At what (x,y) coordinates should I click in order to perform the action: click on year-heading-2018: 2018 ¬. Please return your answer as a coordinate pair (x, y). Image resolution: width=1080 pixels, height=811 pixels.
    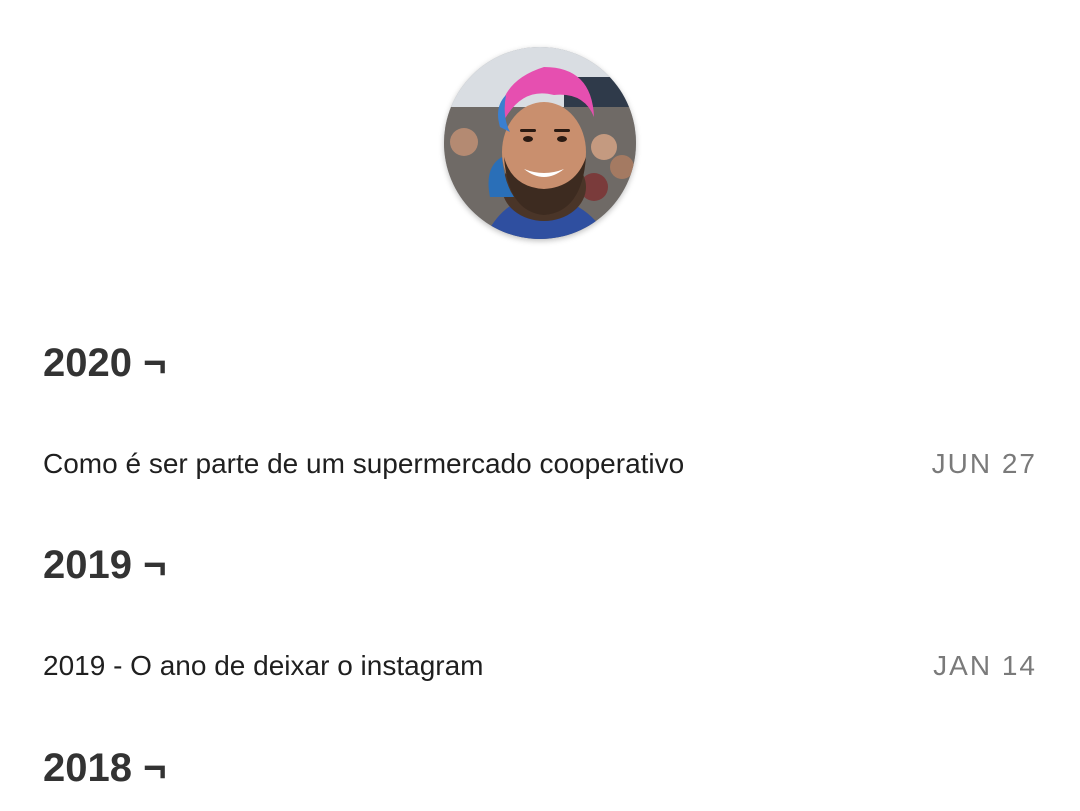
    Looking at the image, I should click on (105, 768).